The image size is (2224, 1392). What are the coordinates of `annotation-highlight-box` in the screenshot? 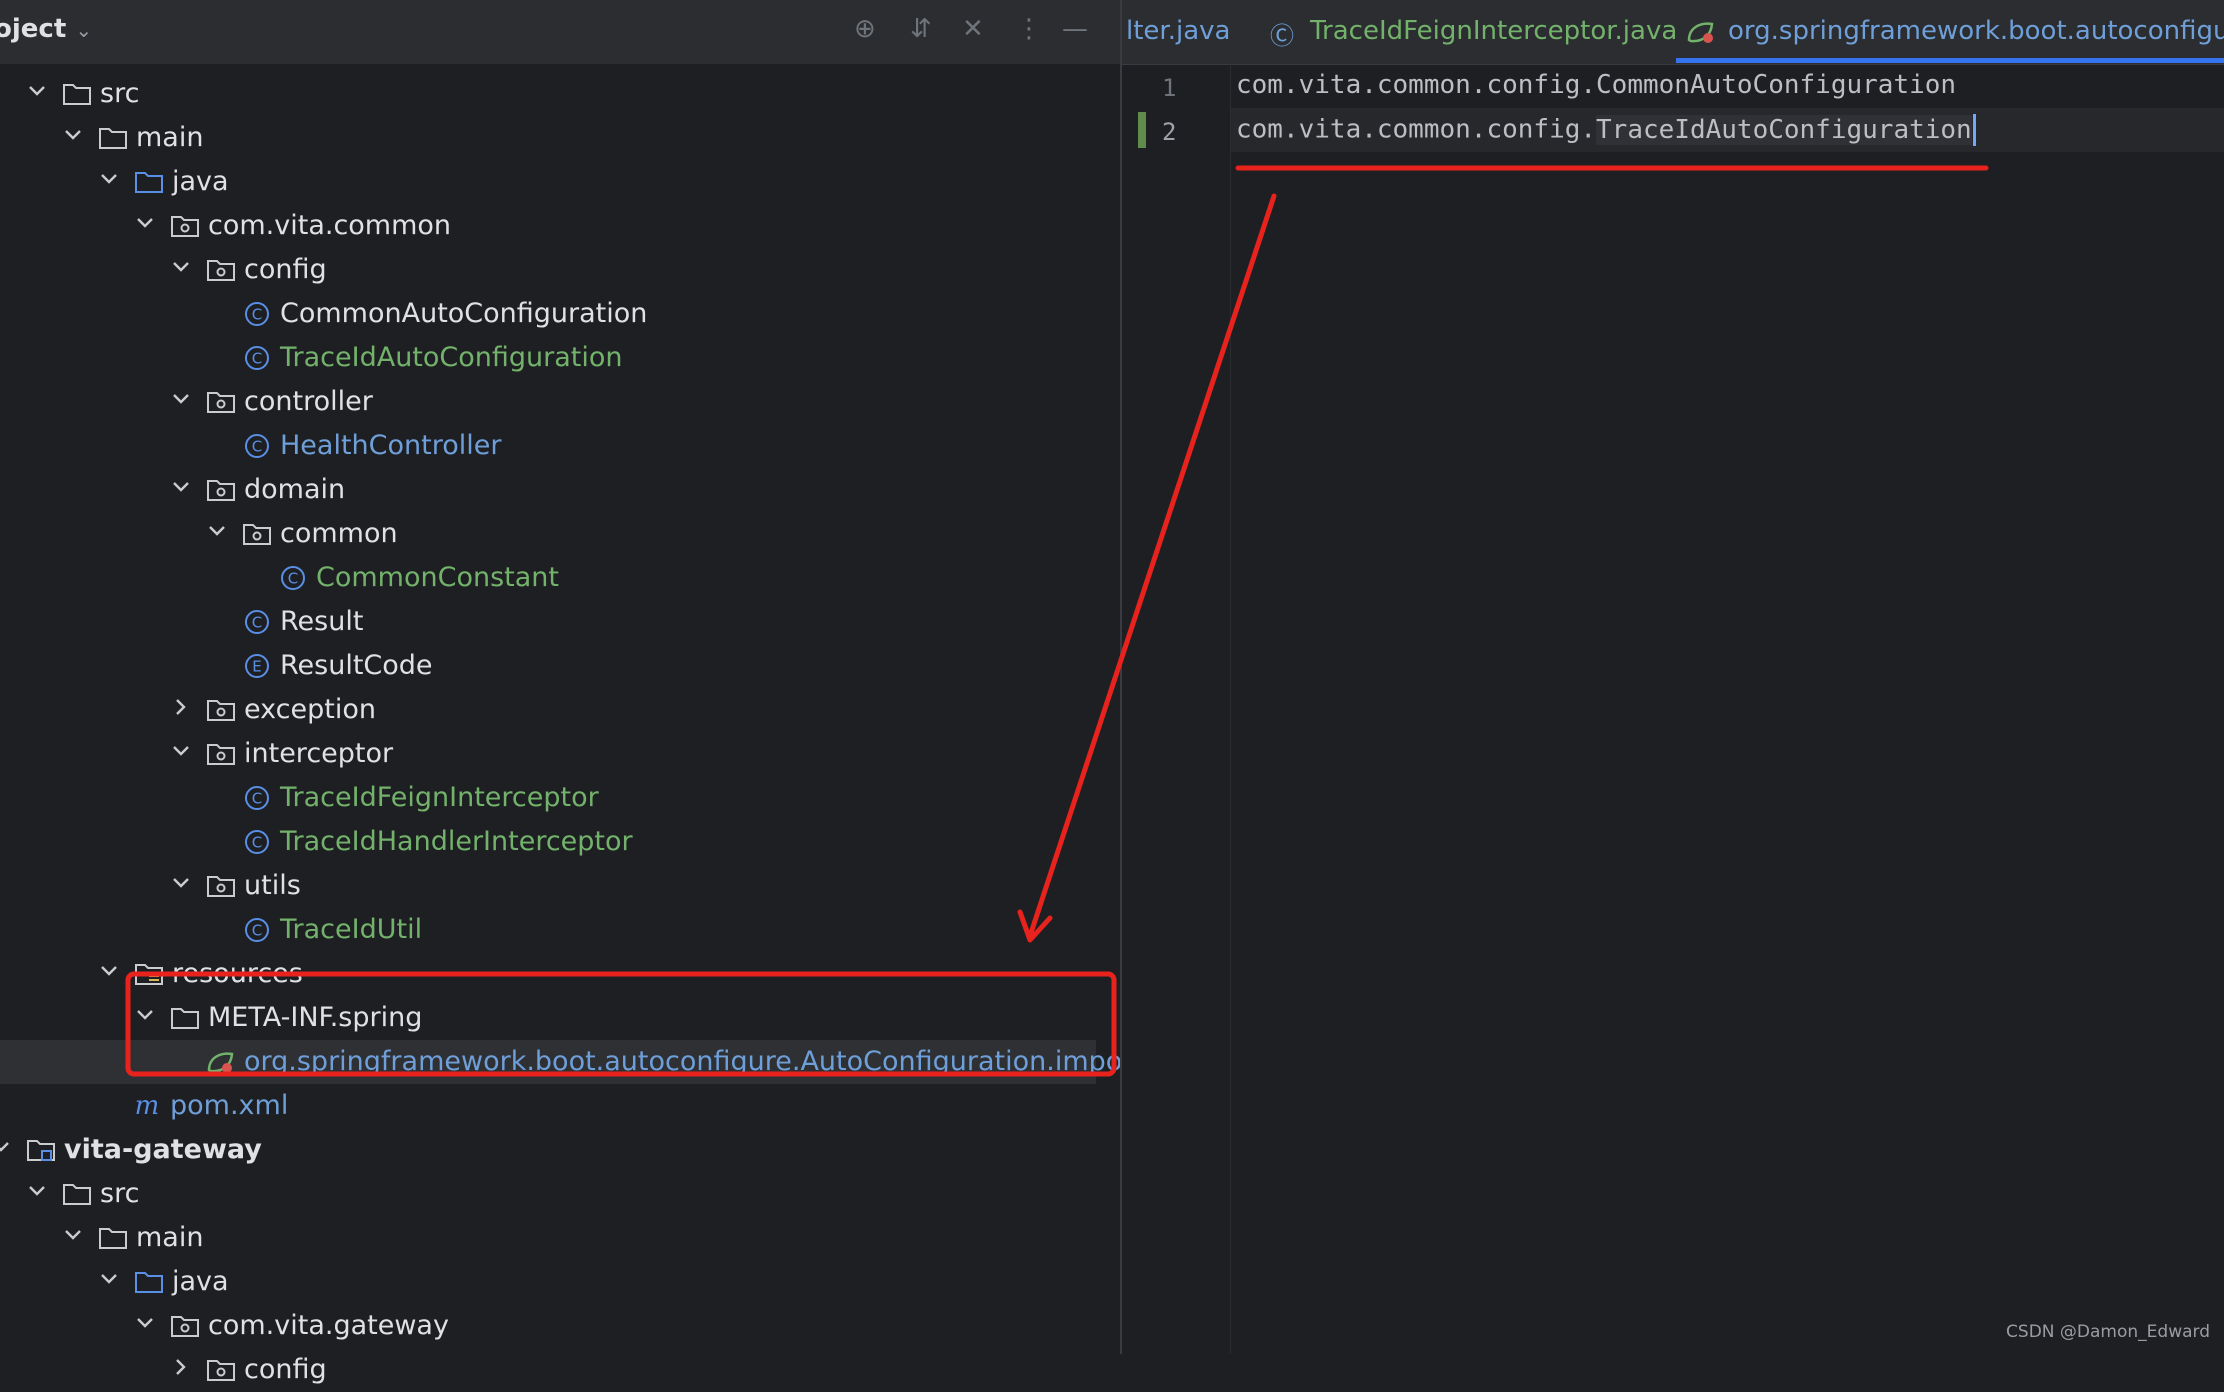 It's located at (621, 1024).